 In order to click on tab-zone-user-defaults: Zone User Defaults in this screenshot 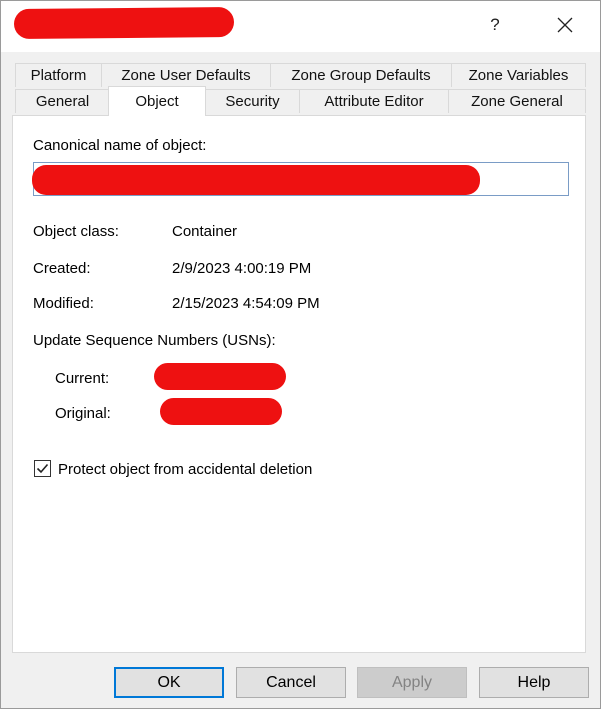, I will do `click(186, 75)`.